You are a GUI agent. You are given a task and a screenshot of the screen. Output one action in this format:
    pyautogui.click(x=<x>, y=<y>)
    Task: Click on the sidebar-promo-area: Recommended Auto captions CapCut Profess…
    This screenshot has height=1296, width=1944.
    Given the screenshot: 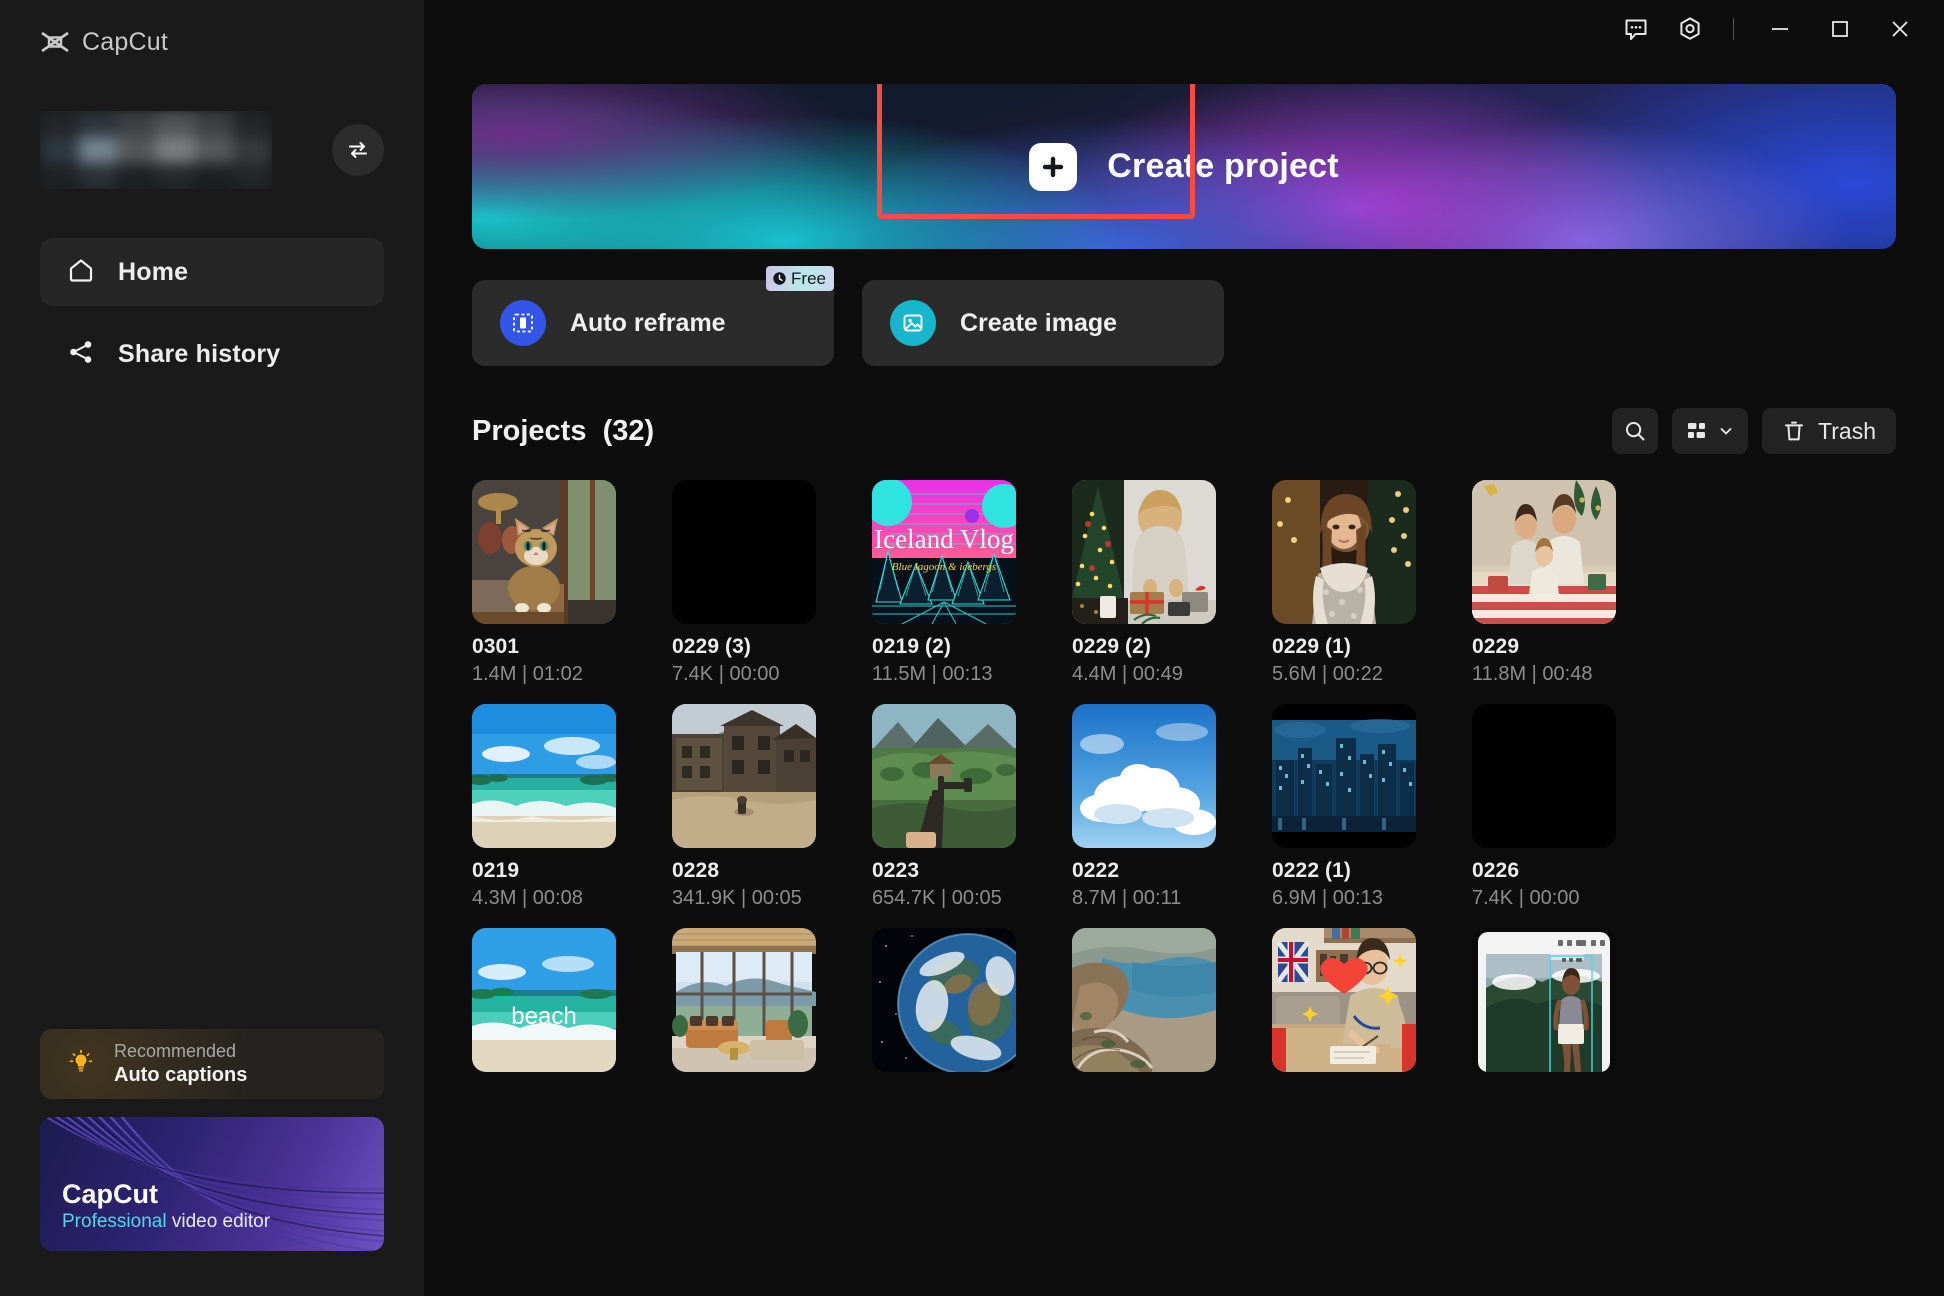 What is the action you would take?
    pyautogui.click(x=212, y=1140)
    